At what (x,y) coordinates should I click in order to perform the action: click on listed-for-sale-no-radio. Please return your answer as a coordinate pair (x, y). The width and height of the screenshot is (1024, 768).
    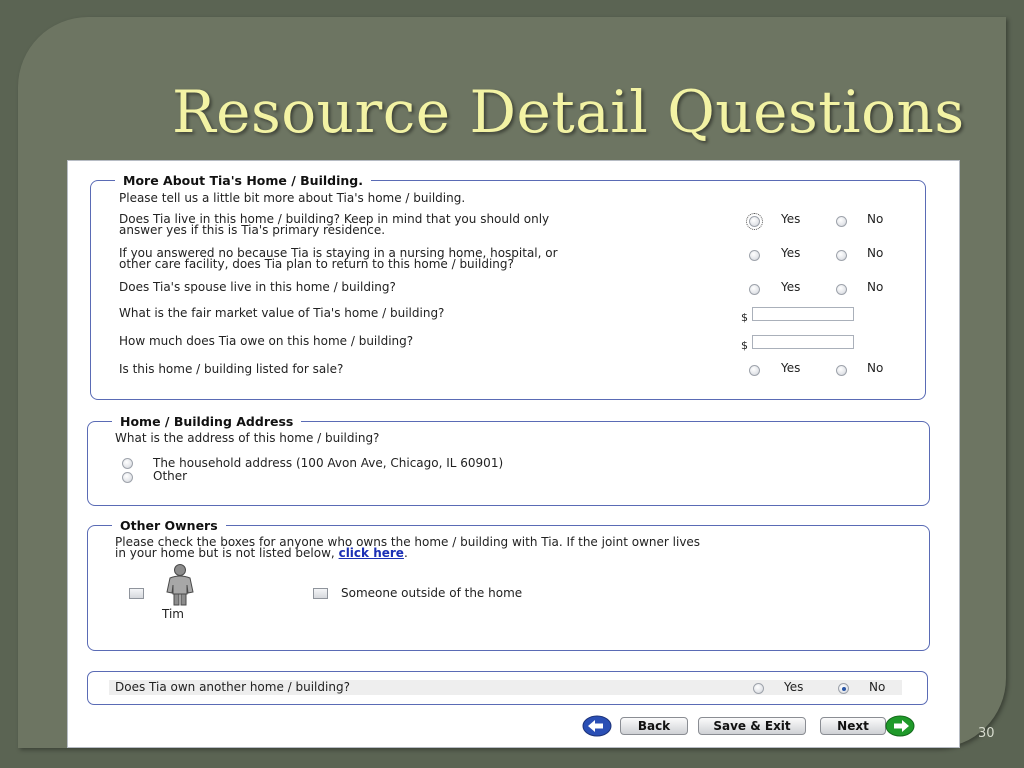
    Looking at the image, I should click on (841, 370).